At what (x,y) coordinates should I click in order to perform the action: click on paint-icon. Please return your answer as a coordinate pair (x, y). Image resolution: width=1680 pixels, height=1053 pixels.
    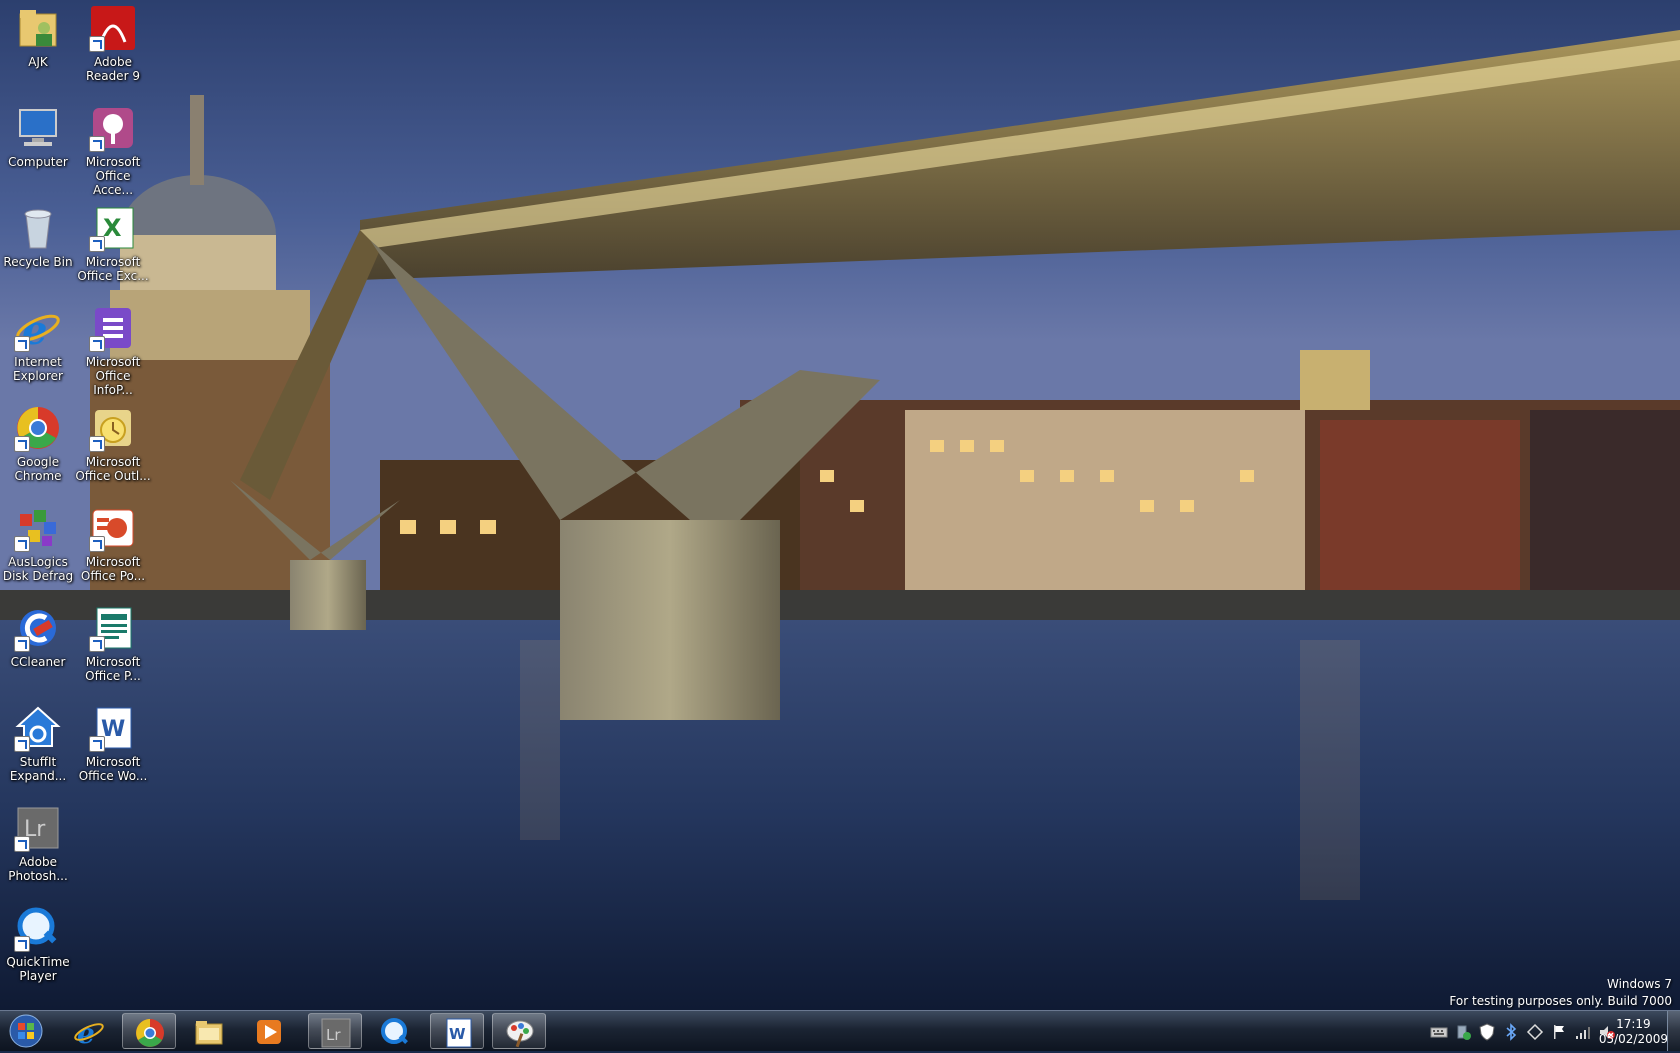
    Looking at the image, I should click on (520, 1034).